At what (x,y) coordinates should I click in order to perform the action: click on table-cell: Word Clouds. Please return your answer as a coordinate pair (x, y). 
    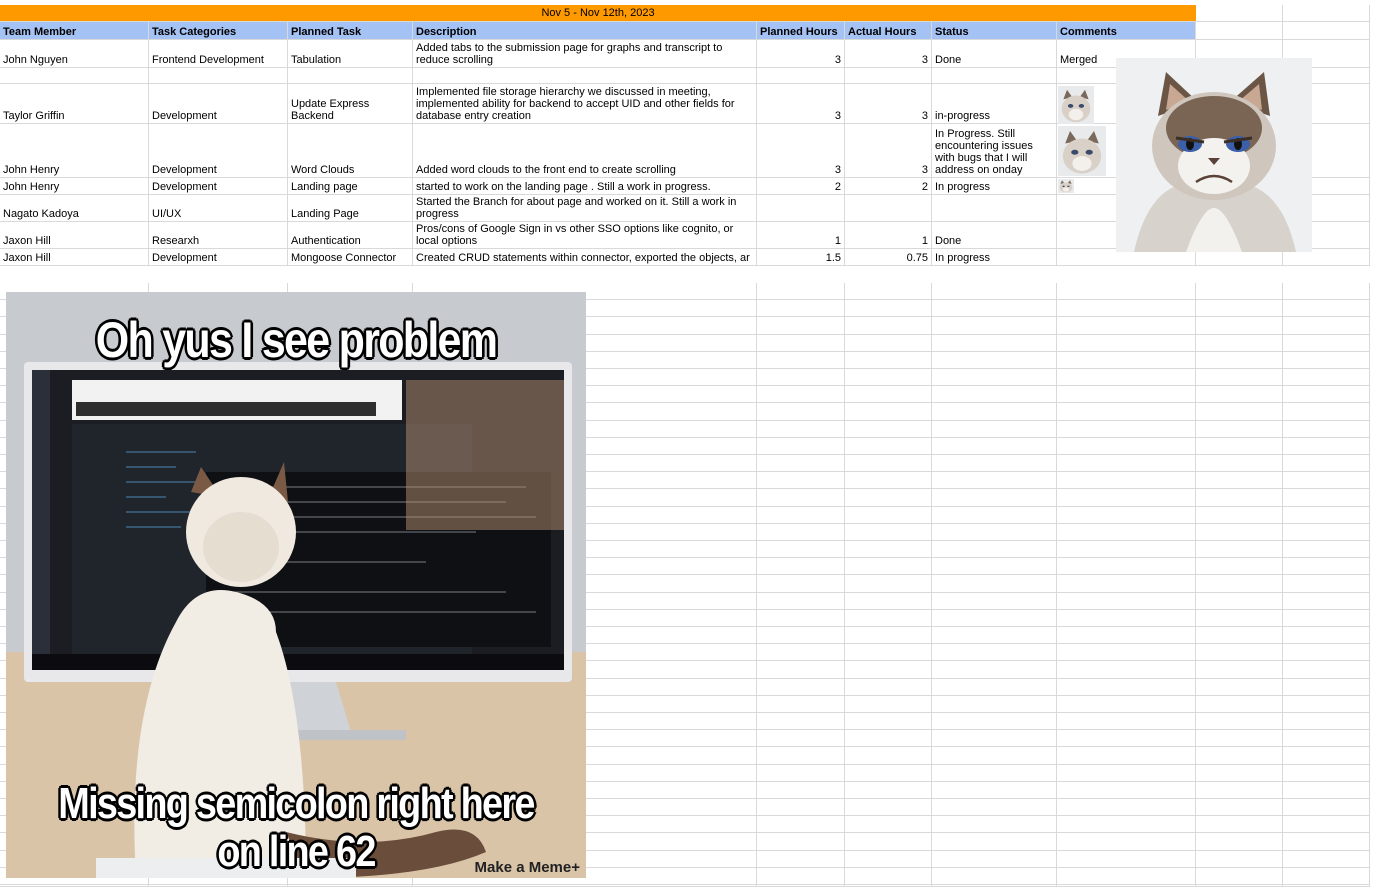
    Looking at the image, I should click on (350, 151).